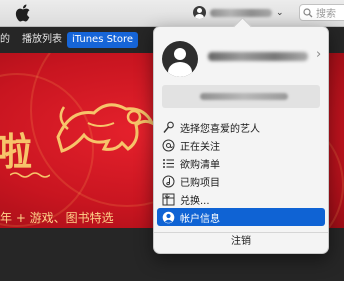 Image resolution: width=344 pixels, height=281 pixels. I want to click on menu-item-favorite-artists: 选择您喜爱的艺人, so click(241, 127).